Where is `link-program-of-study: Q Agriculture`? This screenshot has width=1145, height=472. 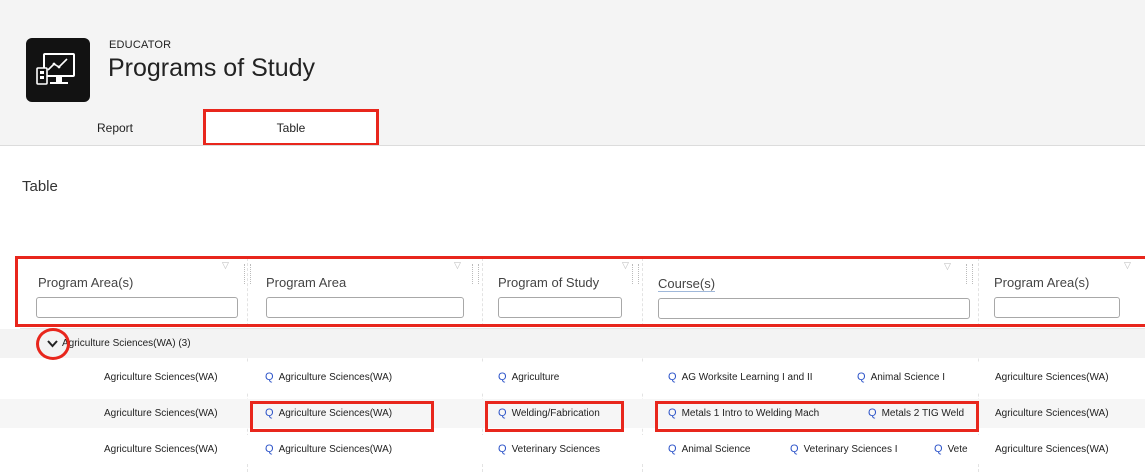 link-program-of-study: Q Agriculture is located at coordinates (528, 377).